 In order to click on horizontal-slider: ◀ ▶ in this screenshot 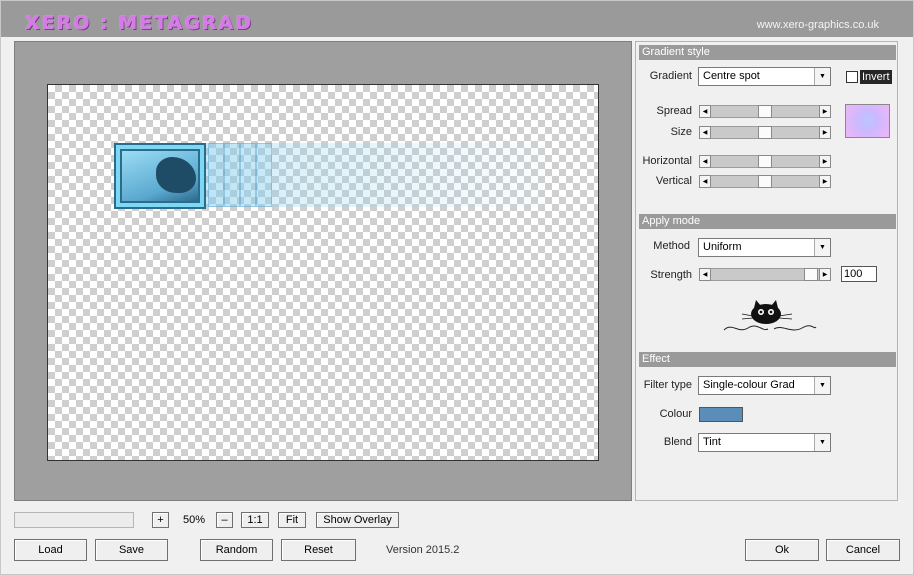, I will do `click(765, 161)`.